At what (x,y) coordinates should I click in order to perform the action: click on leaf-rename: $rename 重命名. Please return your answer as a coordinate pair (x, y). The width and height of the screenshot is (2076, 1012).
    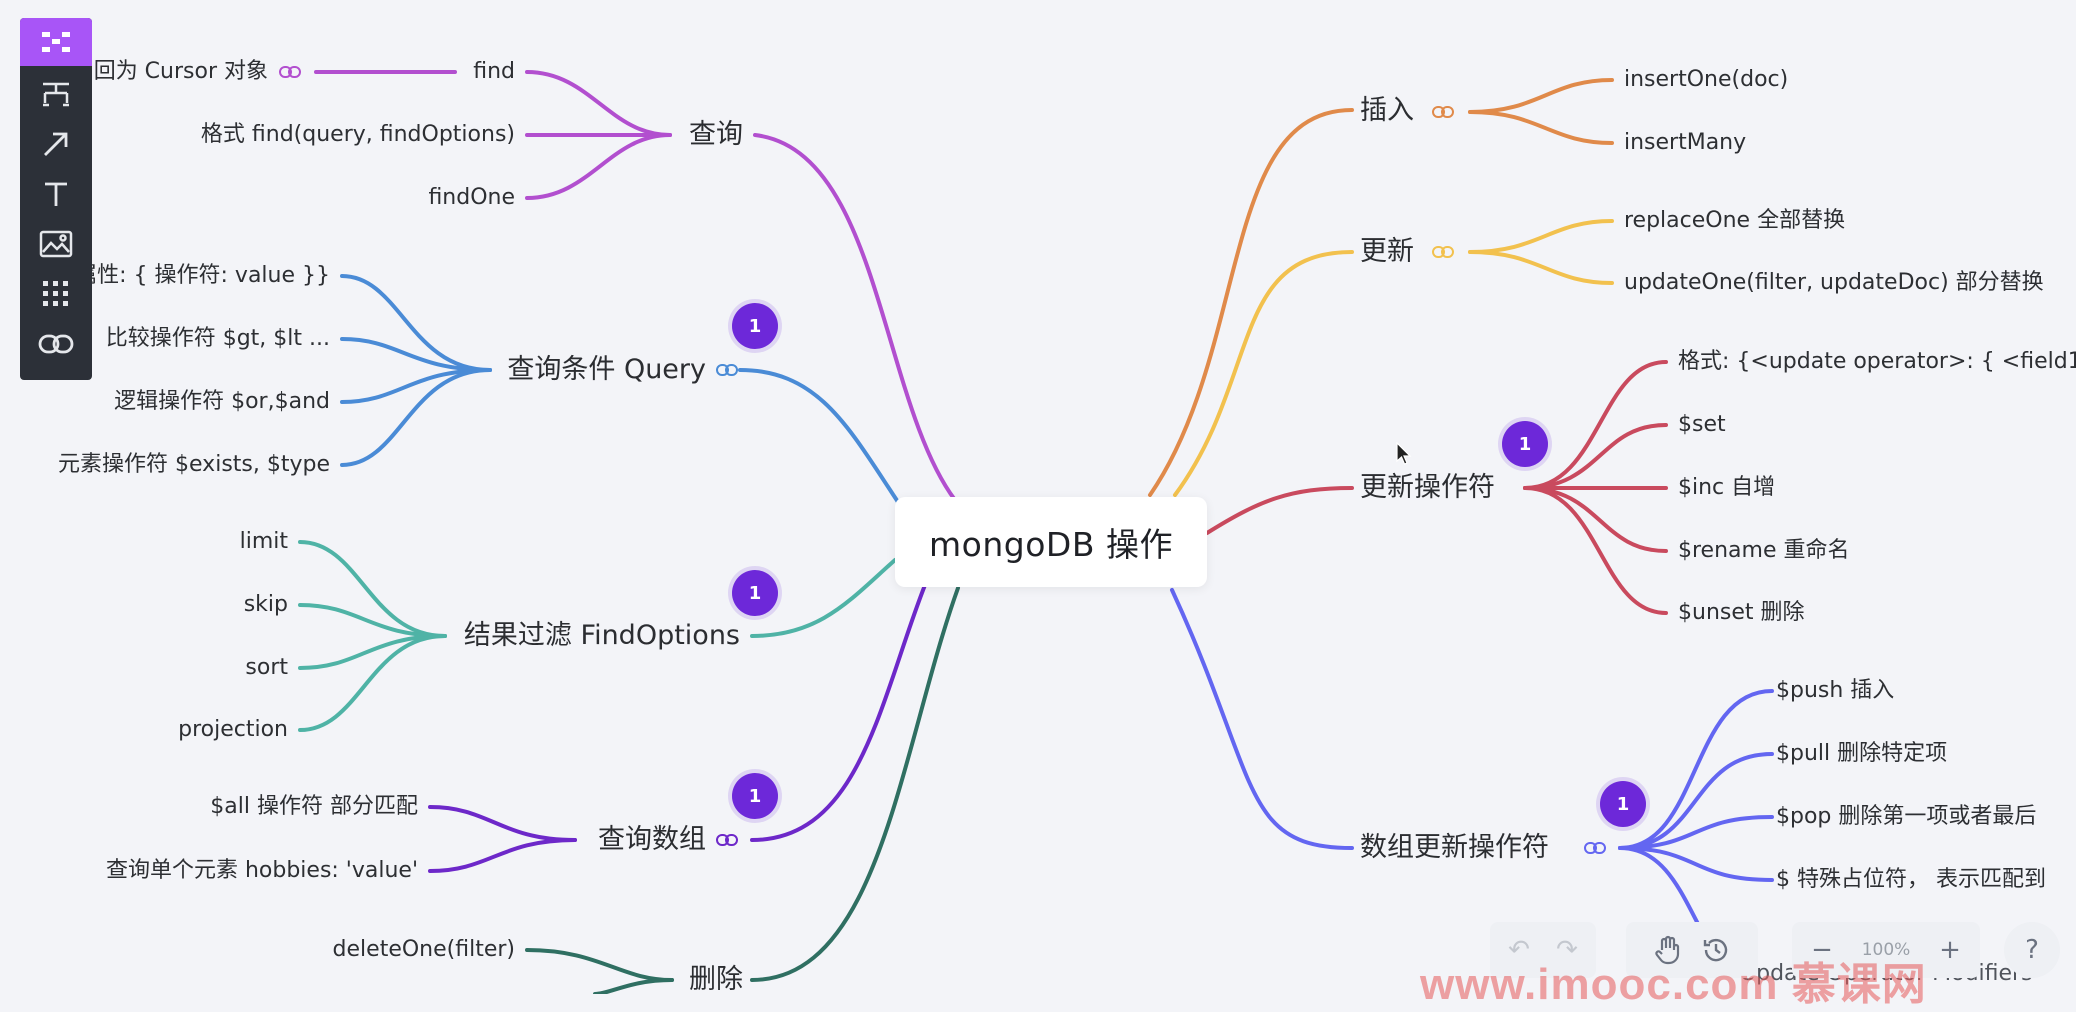
    Looking at the image, I should click on (1763, 551).